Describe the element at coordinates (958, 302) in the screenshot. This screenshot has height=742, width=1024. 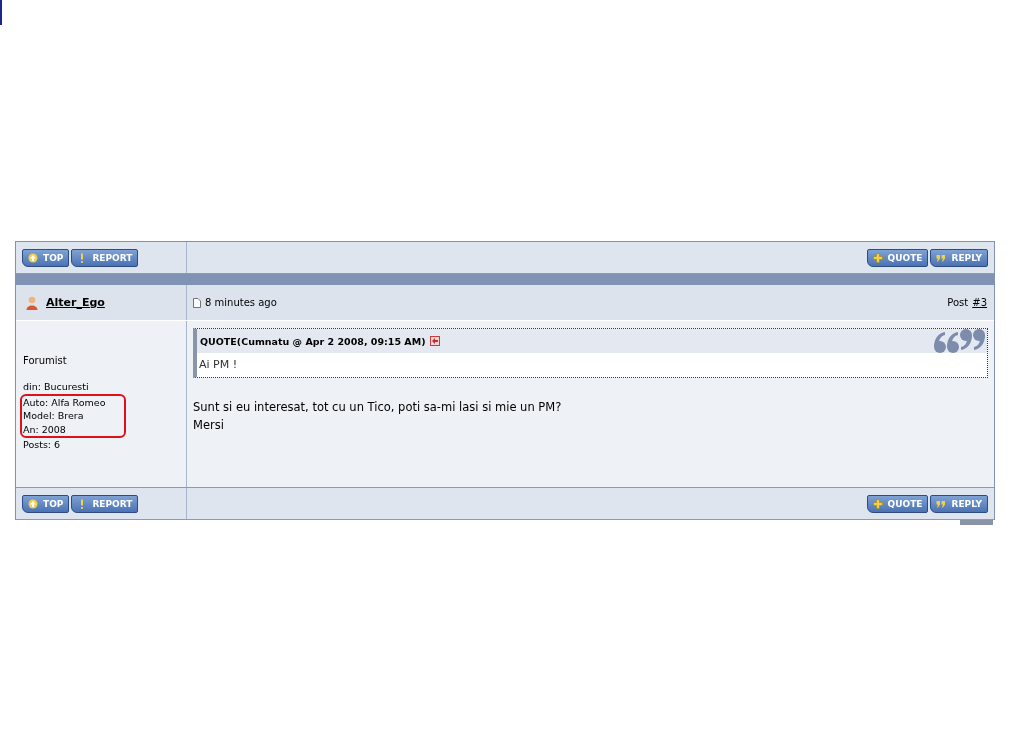
I see `post-label: Post` at that location.